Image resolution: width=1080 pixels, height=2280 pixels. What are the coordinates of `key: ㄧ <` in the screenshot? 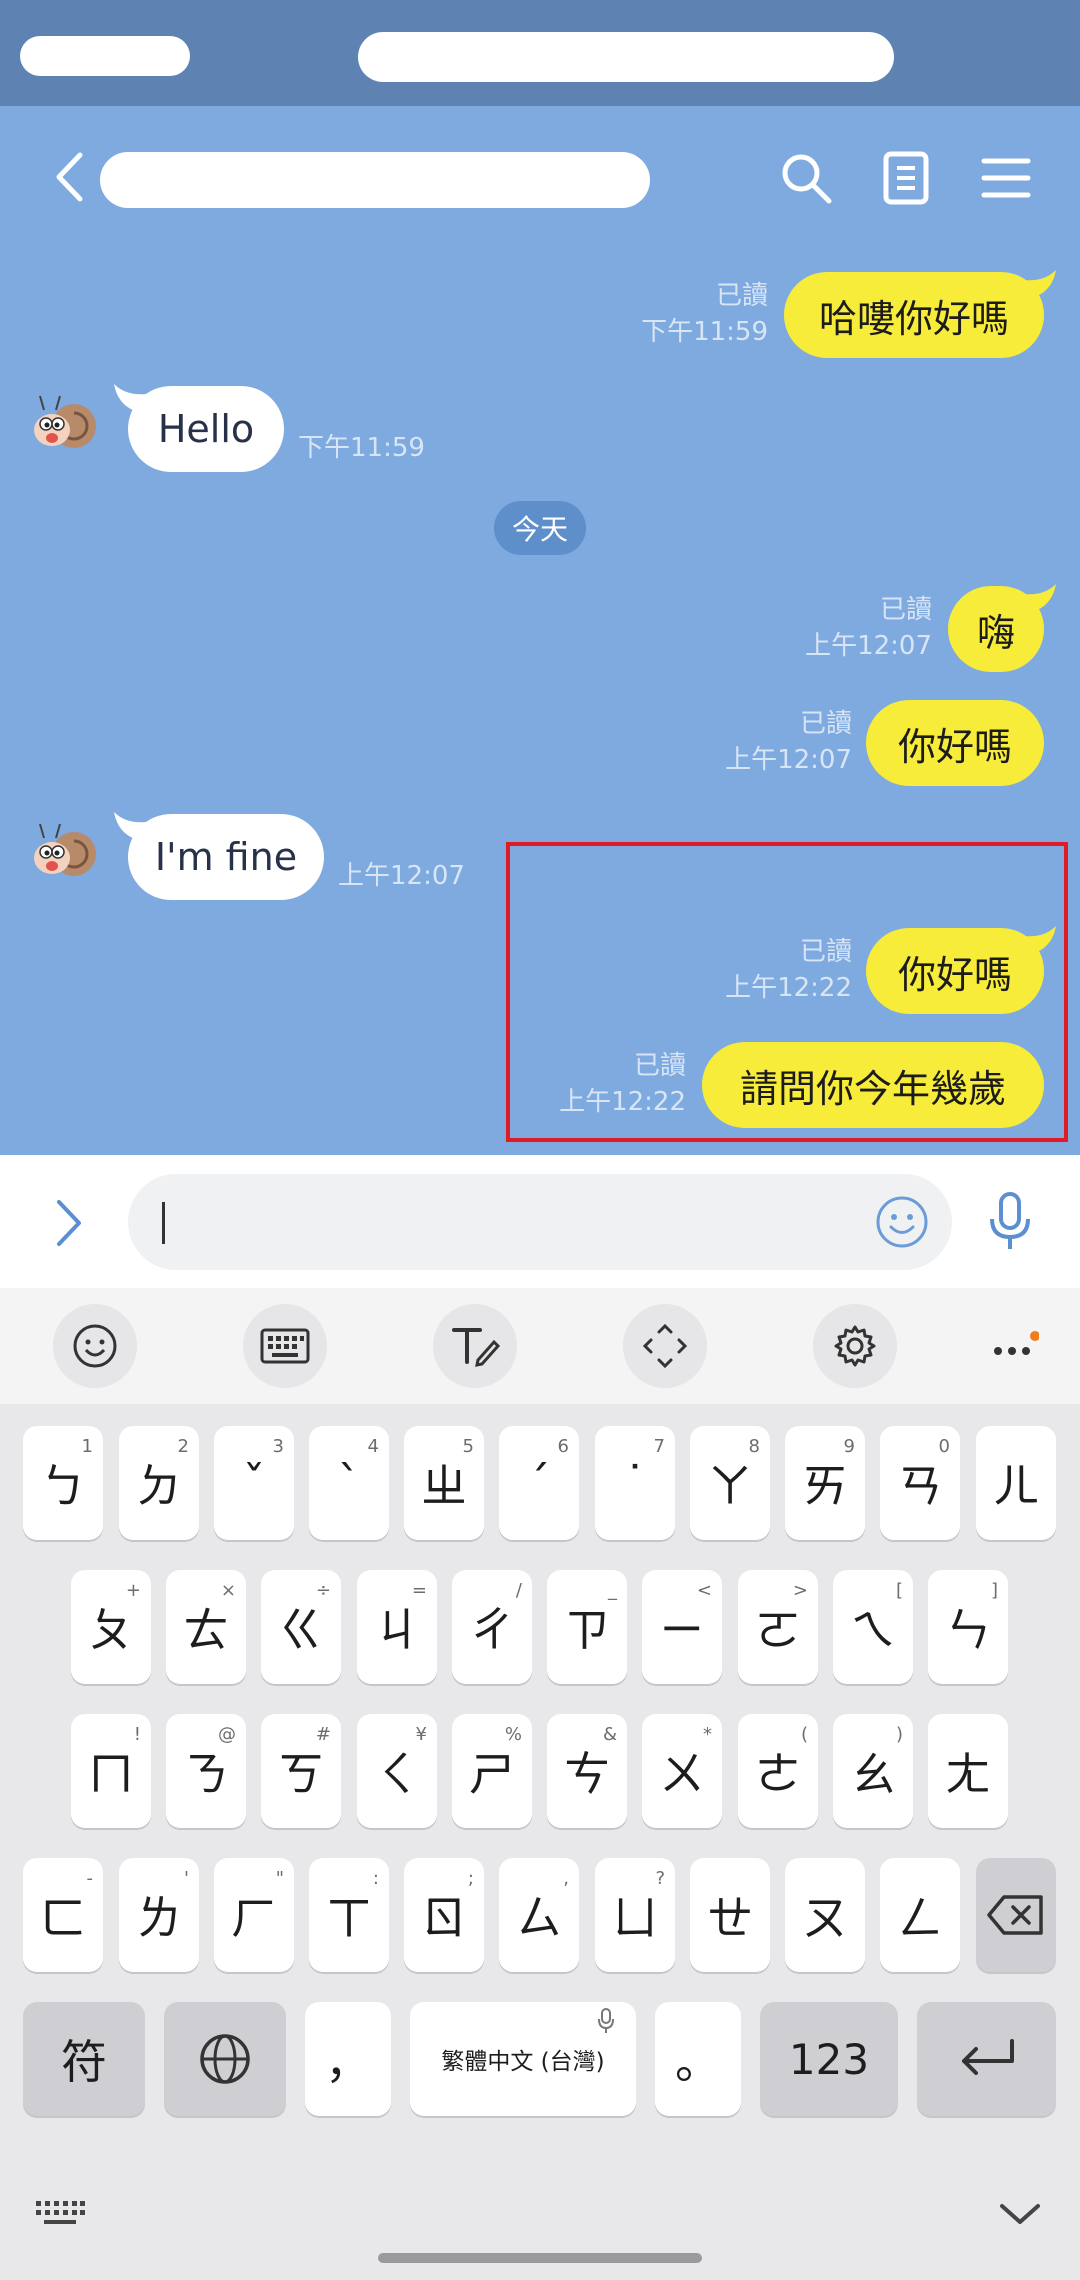 It's located at (682, 1627).